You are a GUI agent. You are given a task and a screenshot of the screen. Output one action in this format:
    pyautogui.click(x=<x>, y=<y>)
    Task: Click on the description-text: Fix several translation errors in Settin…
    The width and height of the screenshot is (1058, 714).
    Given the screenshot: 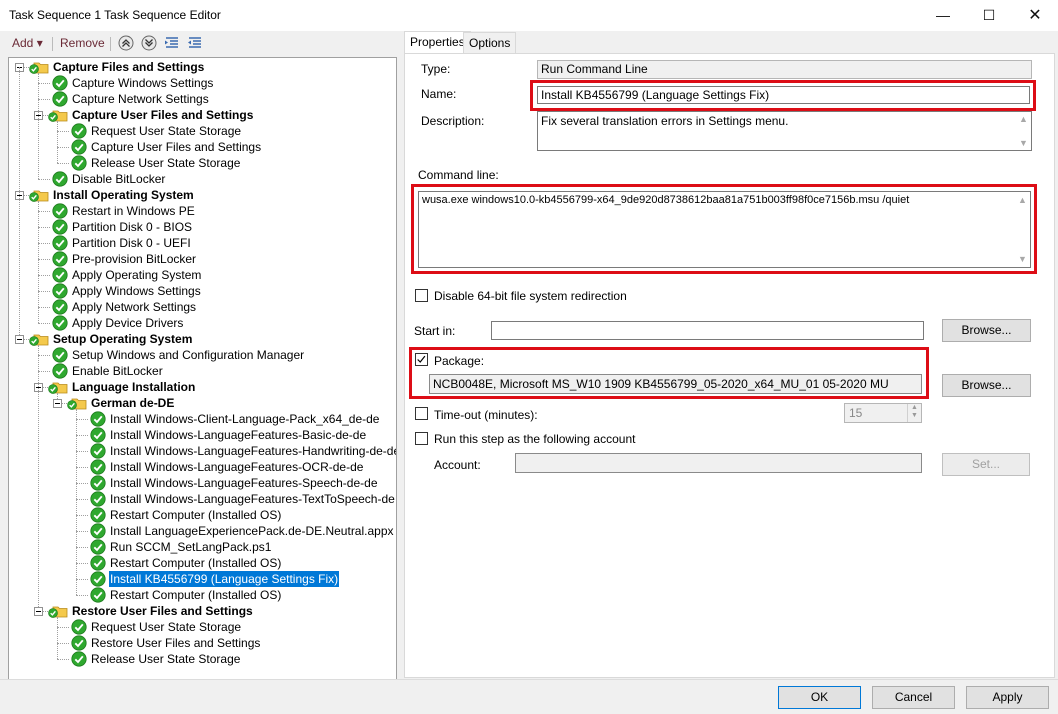 What is the action you would take?
    pyautogui.click(x=665, y=121)
    